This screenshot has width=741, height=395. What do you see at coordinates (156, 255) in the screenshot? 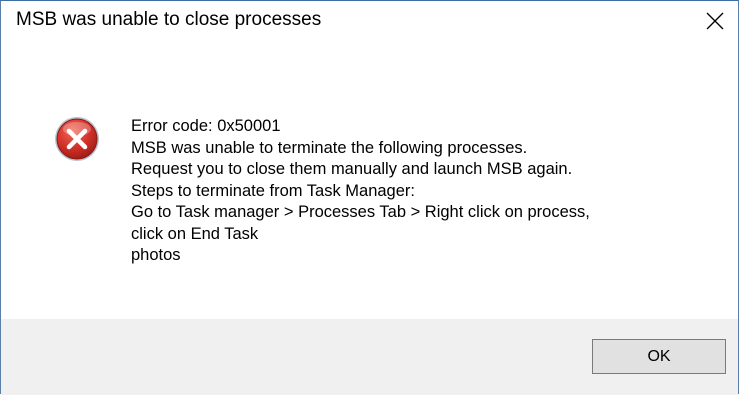
I see `message-line: photos` at bounding box center [156, 255].